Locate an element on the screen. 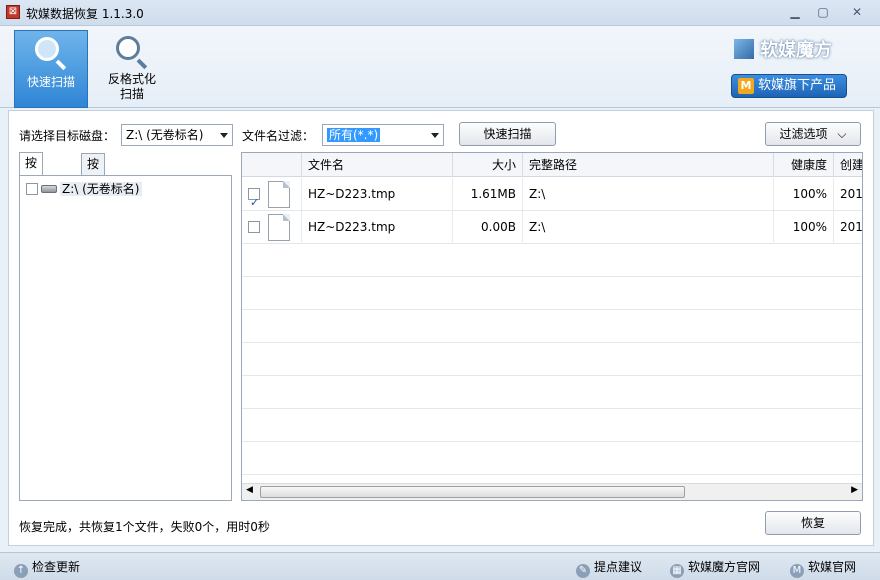  scroll-left-icon: ◀ is located at coordinates (249, 490).